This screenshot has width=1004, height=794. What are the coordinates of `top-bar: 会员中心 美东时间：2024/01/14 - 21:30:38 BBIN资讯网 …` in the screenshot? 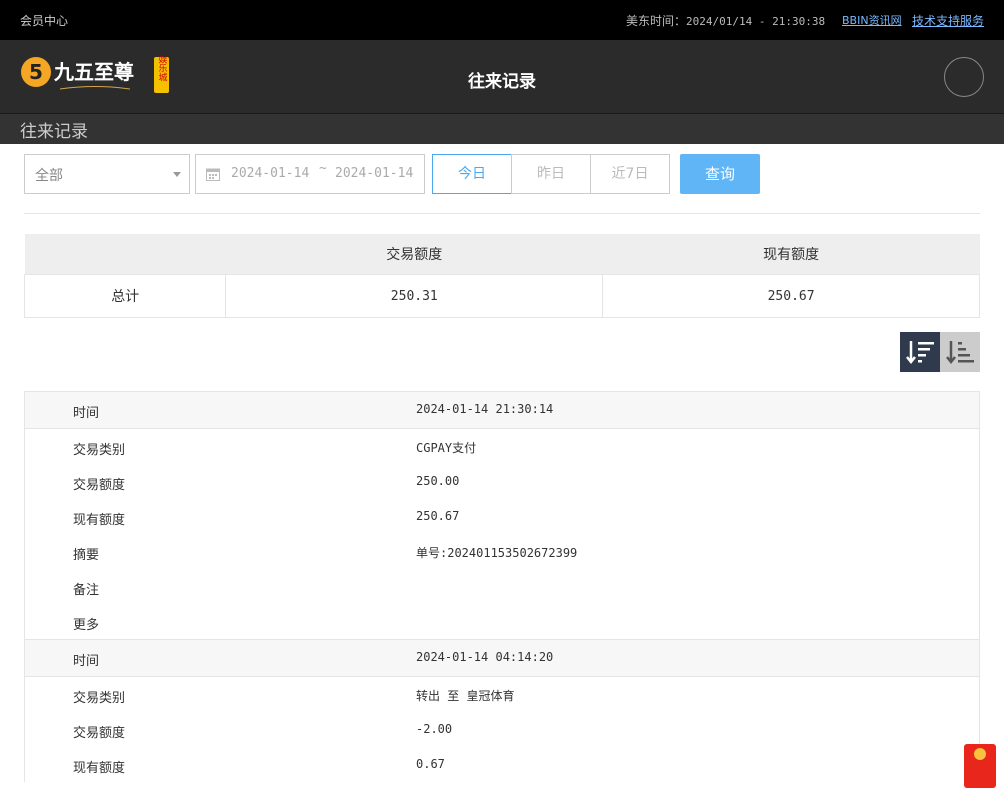 It's located at (502, 20).